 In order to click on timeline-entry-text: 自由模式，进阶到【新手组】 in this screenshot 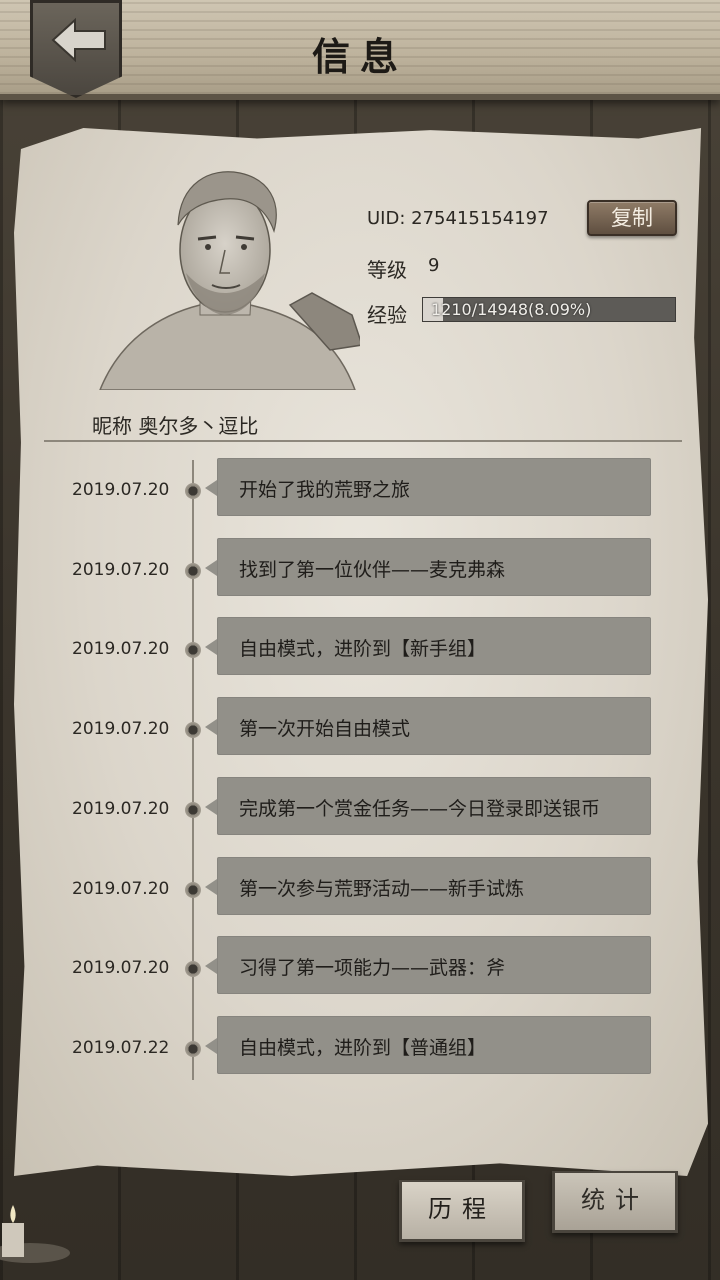, I will do `click(363, 649)`.